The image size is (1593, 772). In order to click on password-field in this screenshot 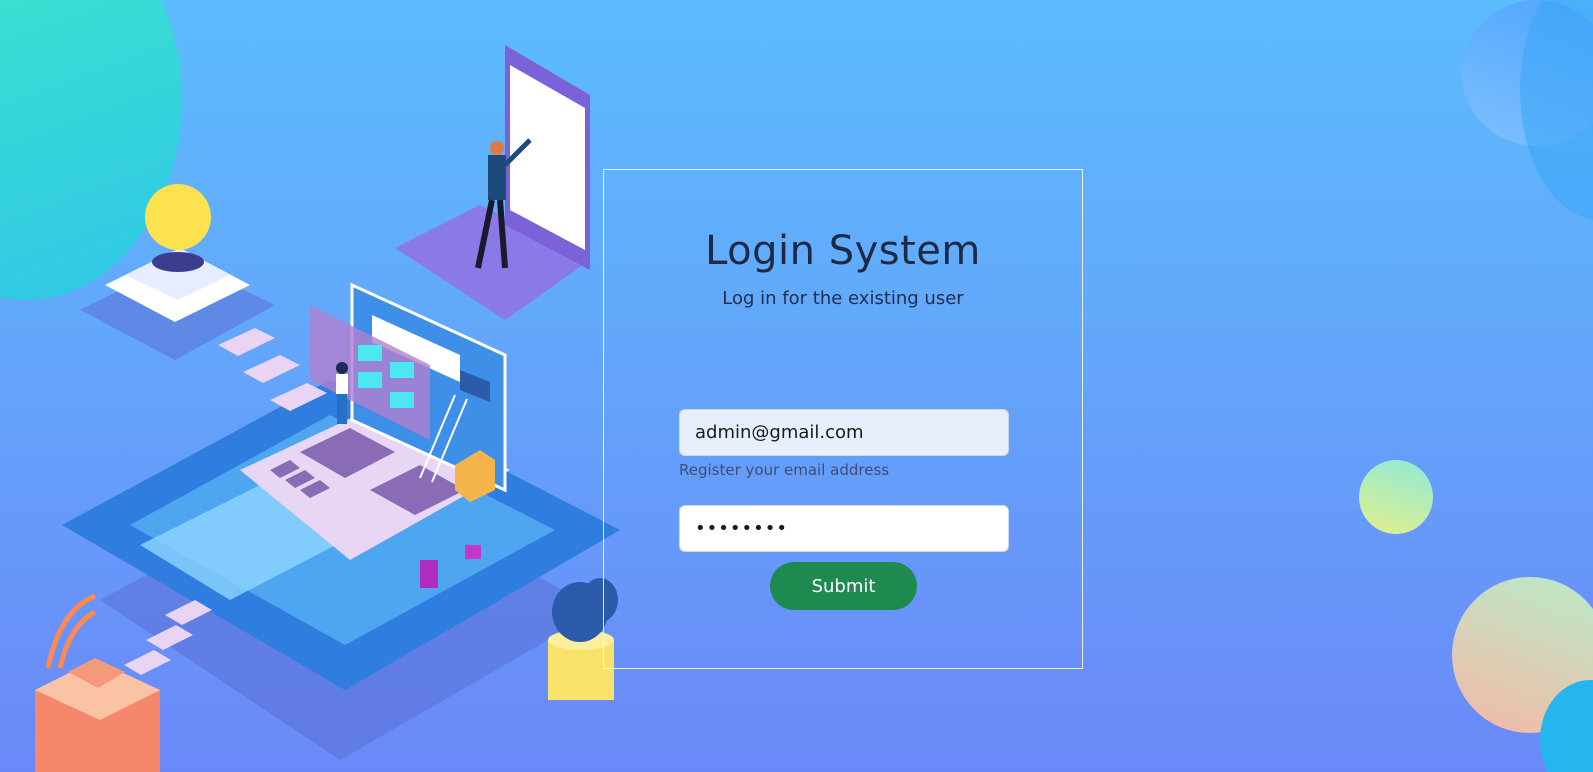, I will do `click(844, 528)`.